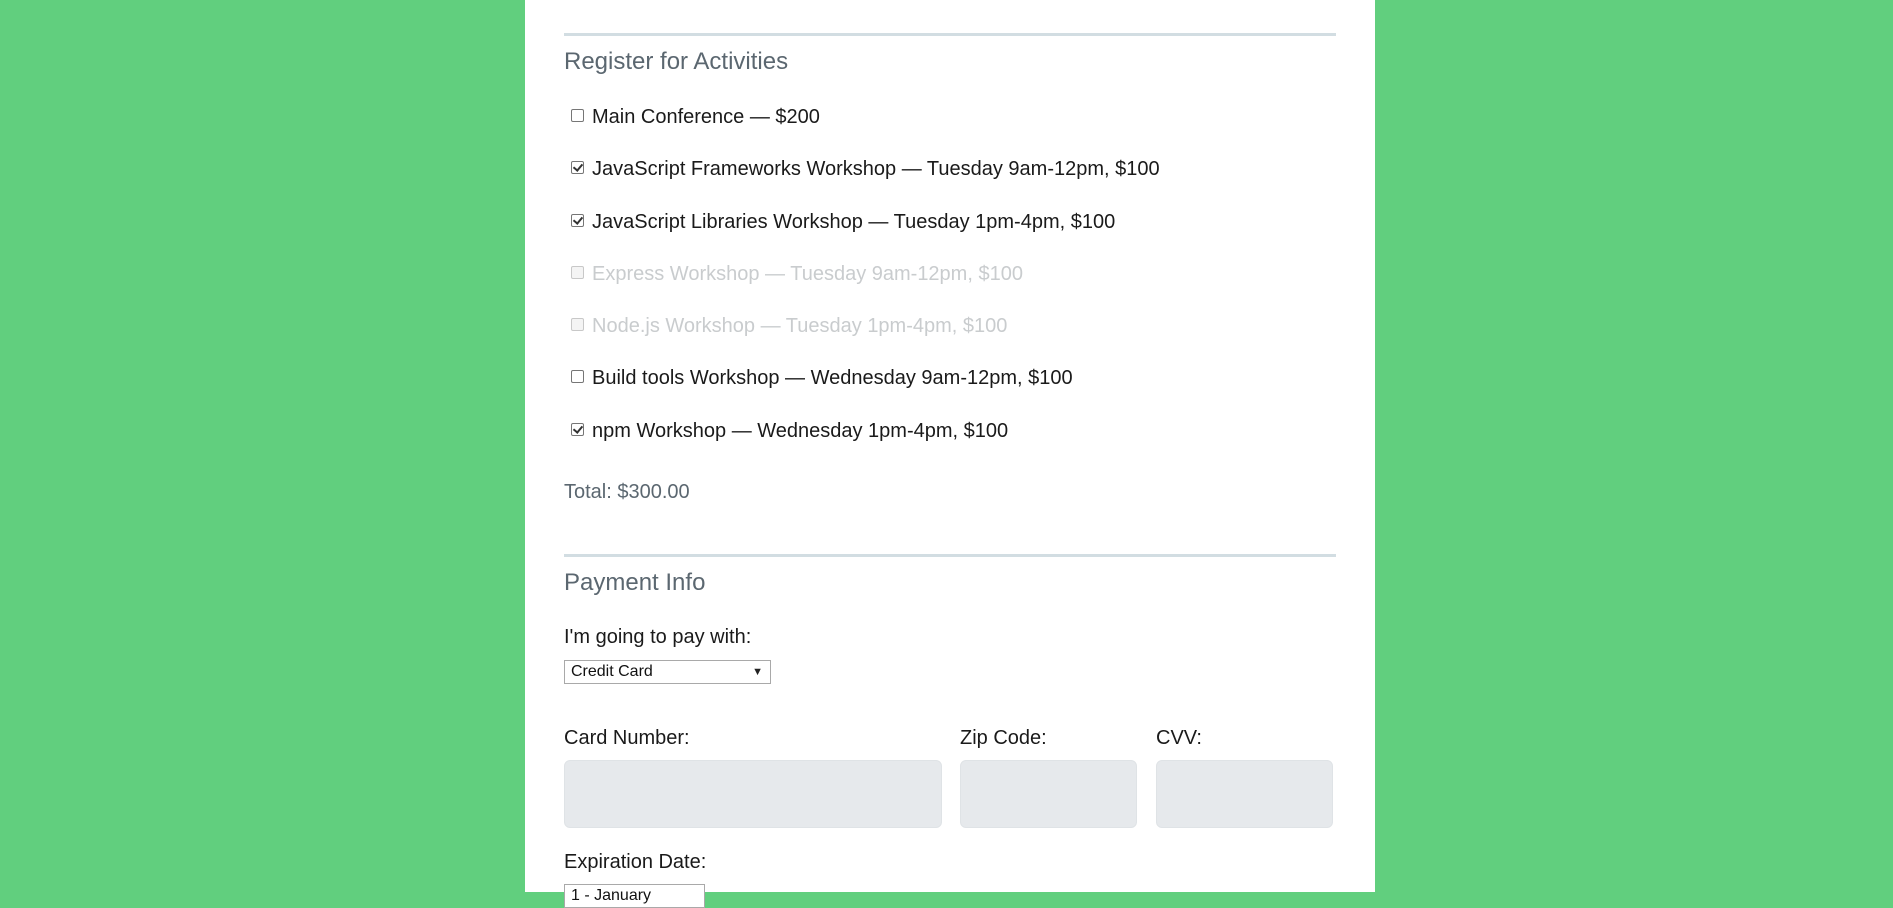  Describe the element at coordinates (1048, 794) in the screenshot. I see `zip-code-field` at that location.